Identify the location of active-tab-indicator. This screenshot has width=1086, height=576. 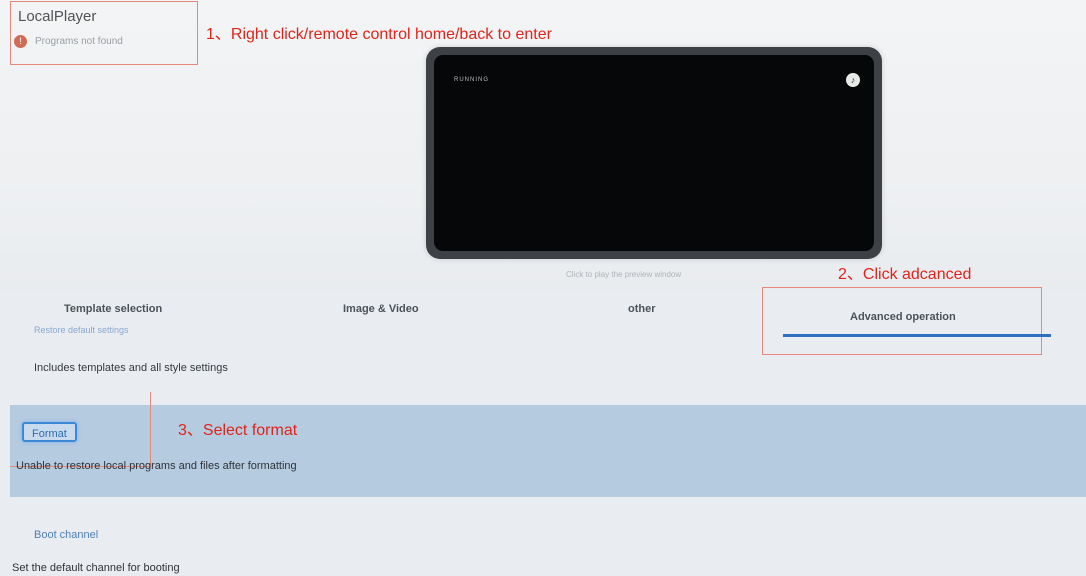
(917, 335).